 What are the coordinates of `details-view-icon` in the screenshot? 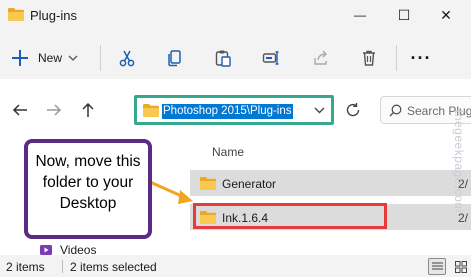 It's located at (437, 266).